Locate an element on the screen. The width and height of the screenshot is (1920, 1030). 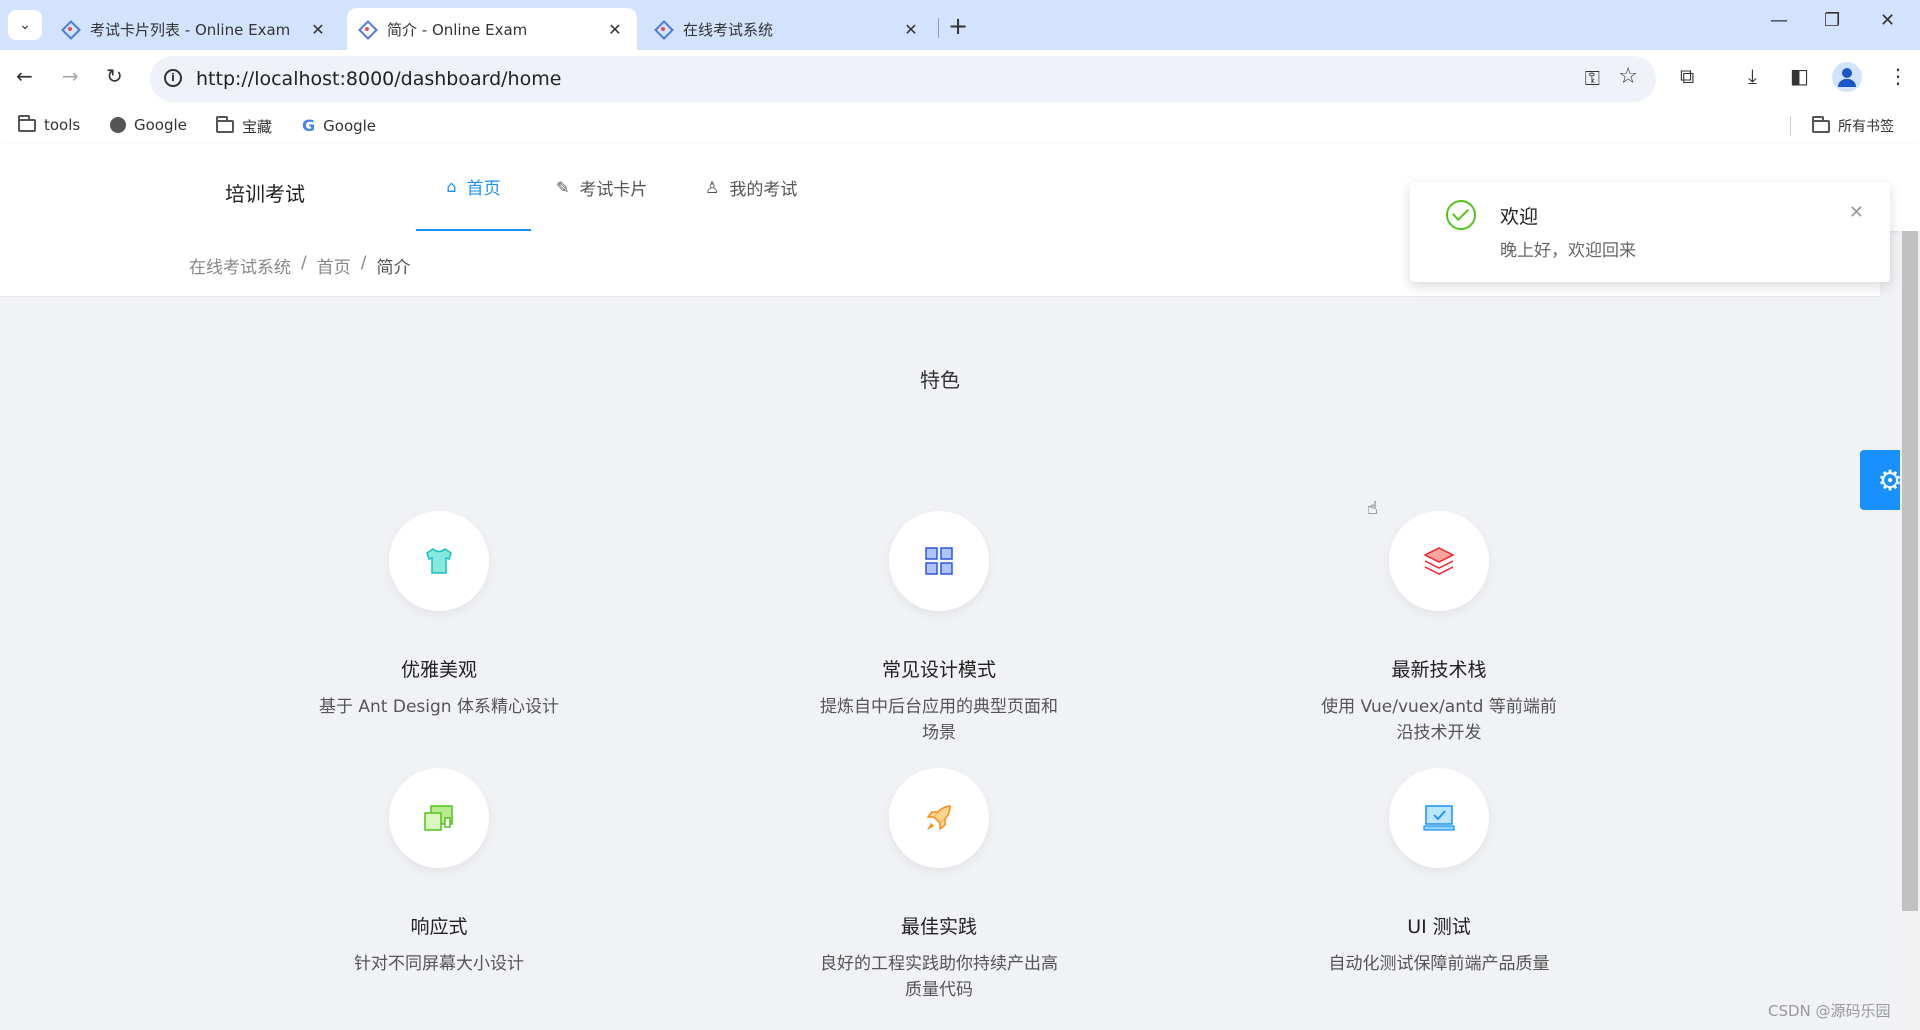
bookmark-google: Google is located at coordinates (148, 125).